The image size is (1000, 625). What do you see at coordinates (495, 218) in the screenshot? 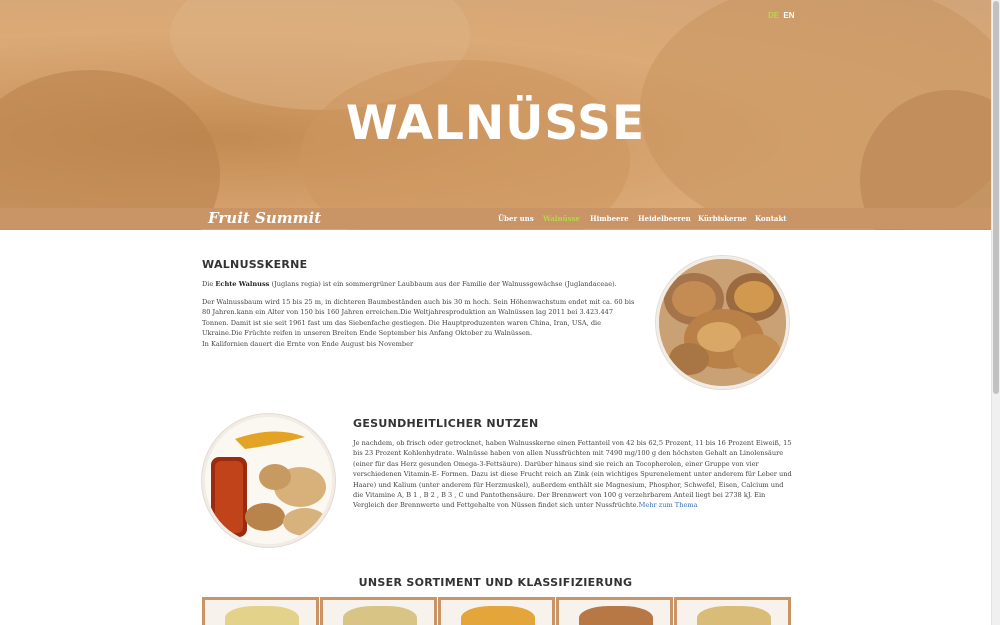
I see `main-navbar: Fruit Summit` at bounding box center [495, 218].